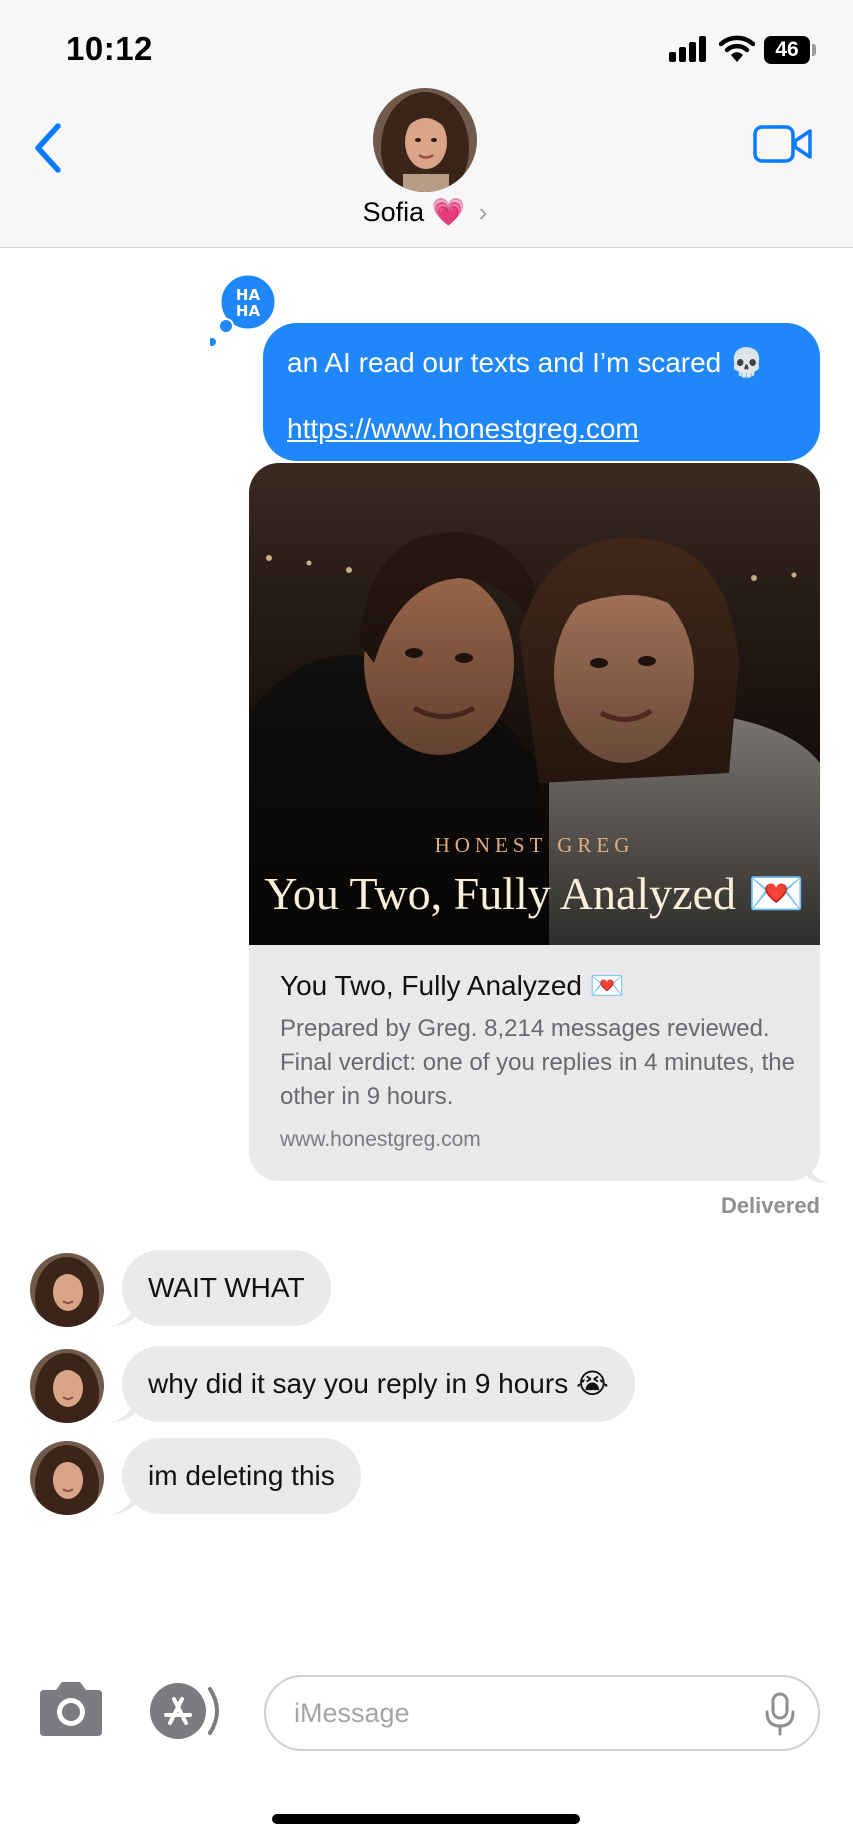 The height and width of the screenshot is (1844, 853). I want to click on link-preview-title: You Two, Fully Analyzed 💌, so click(452, 985).